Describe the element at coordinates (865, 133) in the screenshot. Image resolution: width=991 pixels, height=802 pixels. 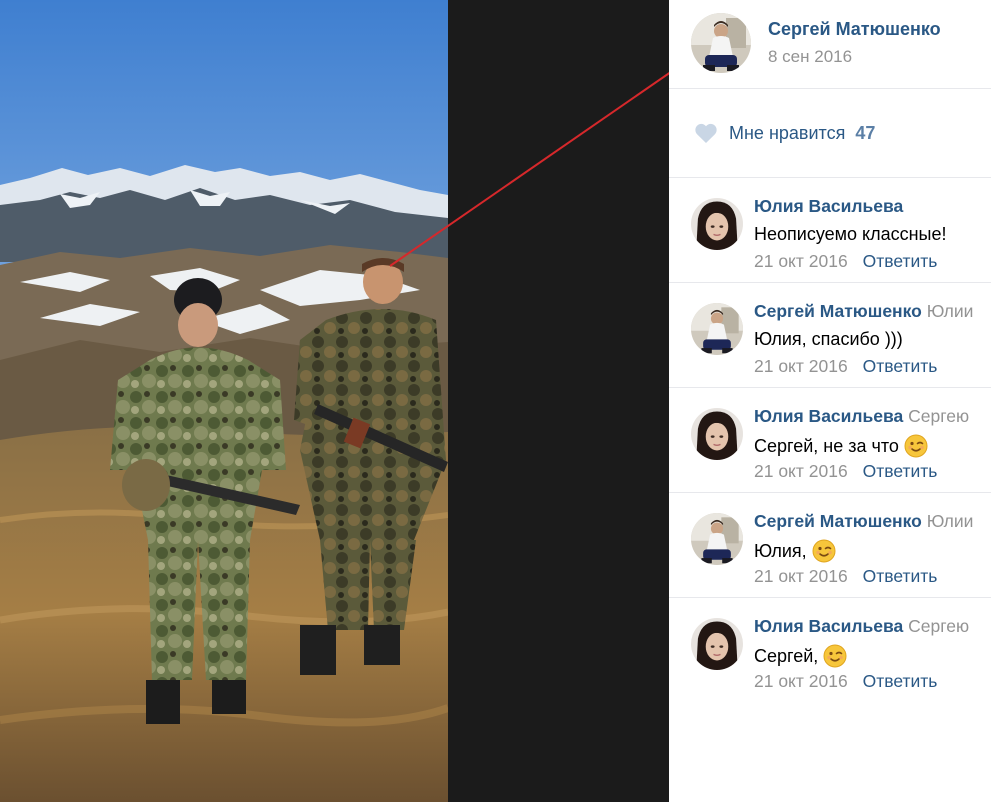
I see `like-count: 47` at that location.